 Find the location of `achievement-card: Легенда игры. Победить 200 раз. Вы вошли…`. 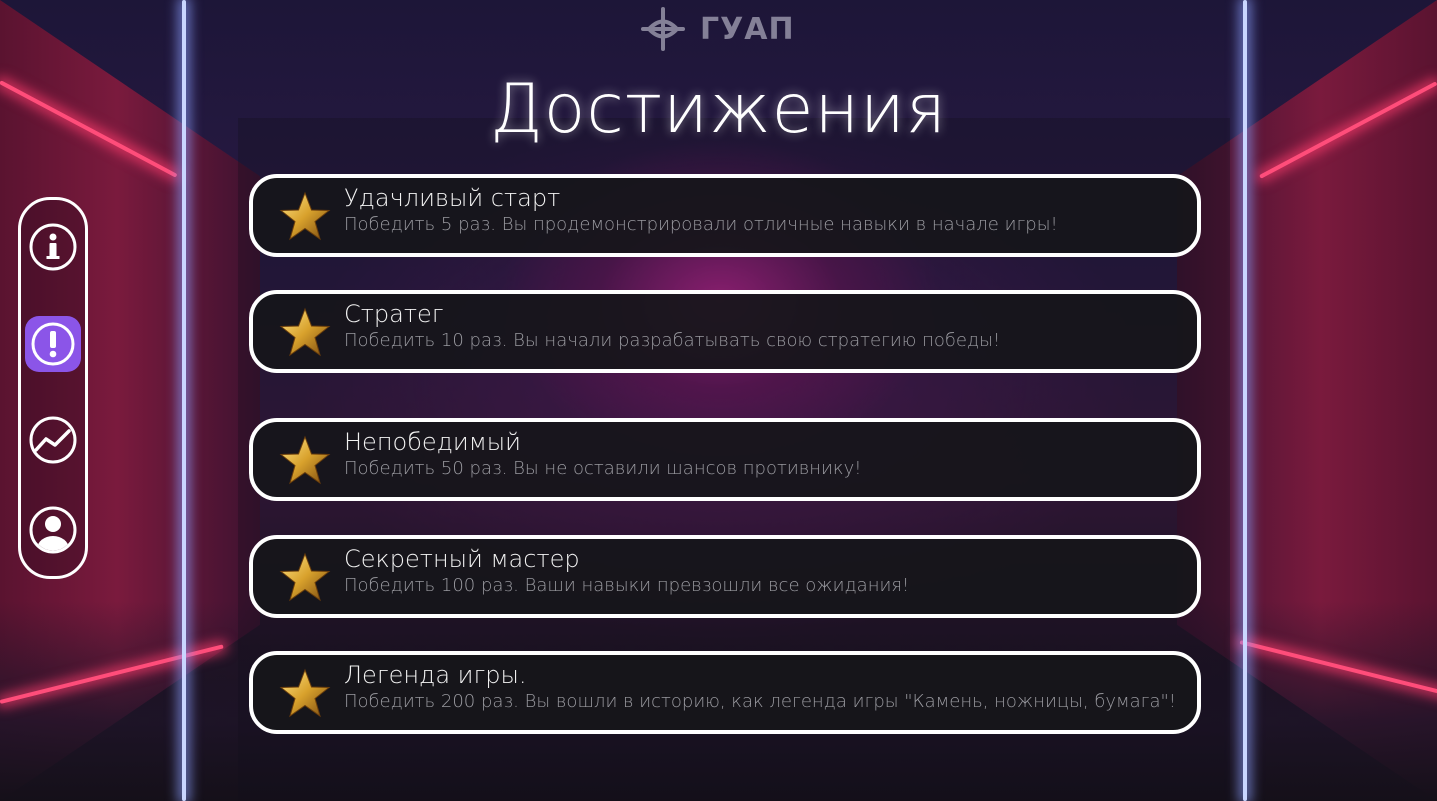

achievement-card: Легенда игры. Победить 200 раз. Вы вошли… is located at coordinates (725, 692).